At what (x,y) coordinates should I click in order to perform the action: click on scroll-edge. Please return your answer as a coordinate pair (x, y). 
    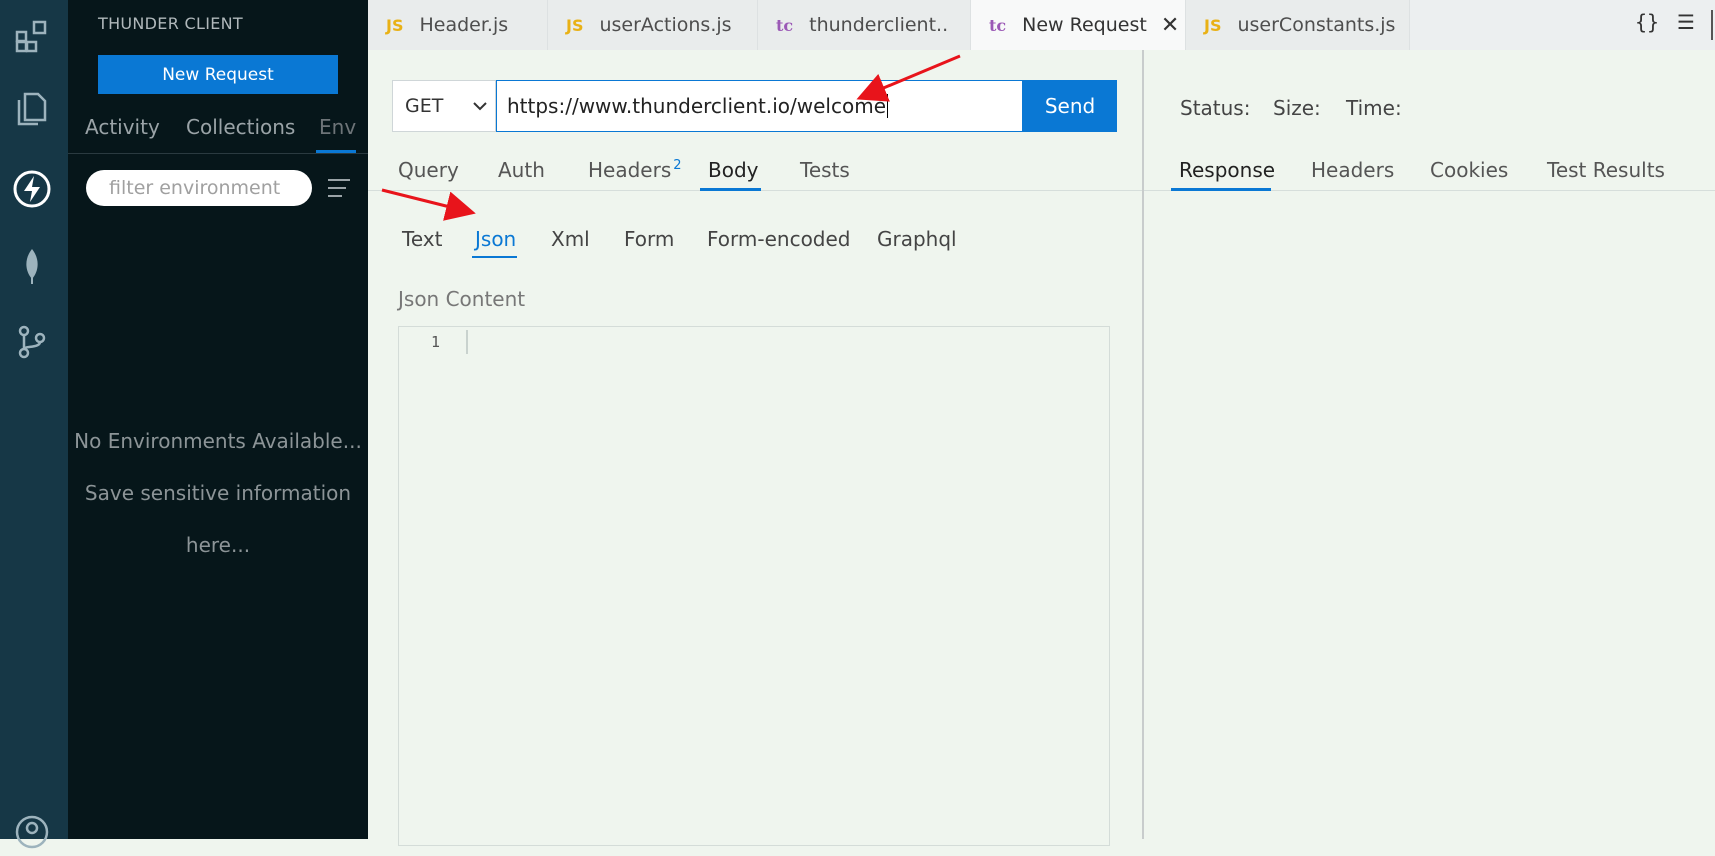
    Looking at the image, I should click on (1712, 25).